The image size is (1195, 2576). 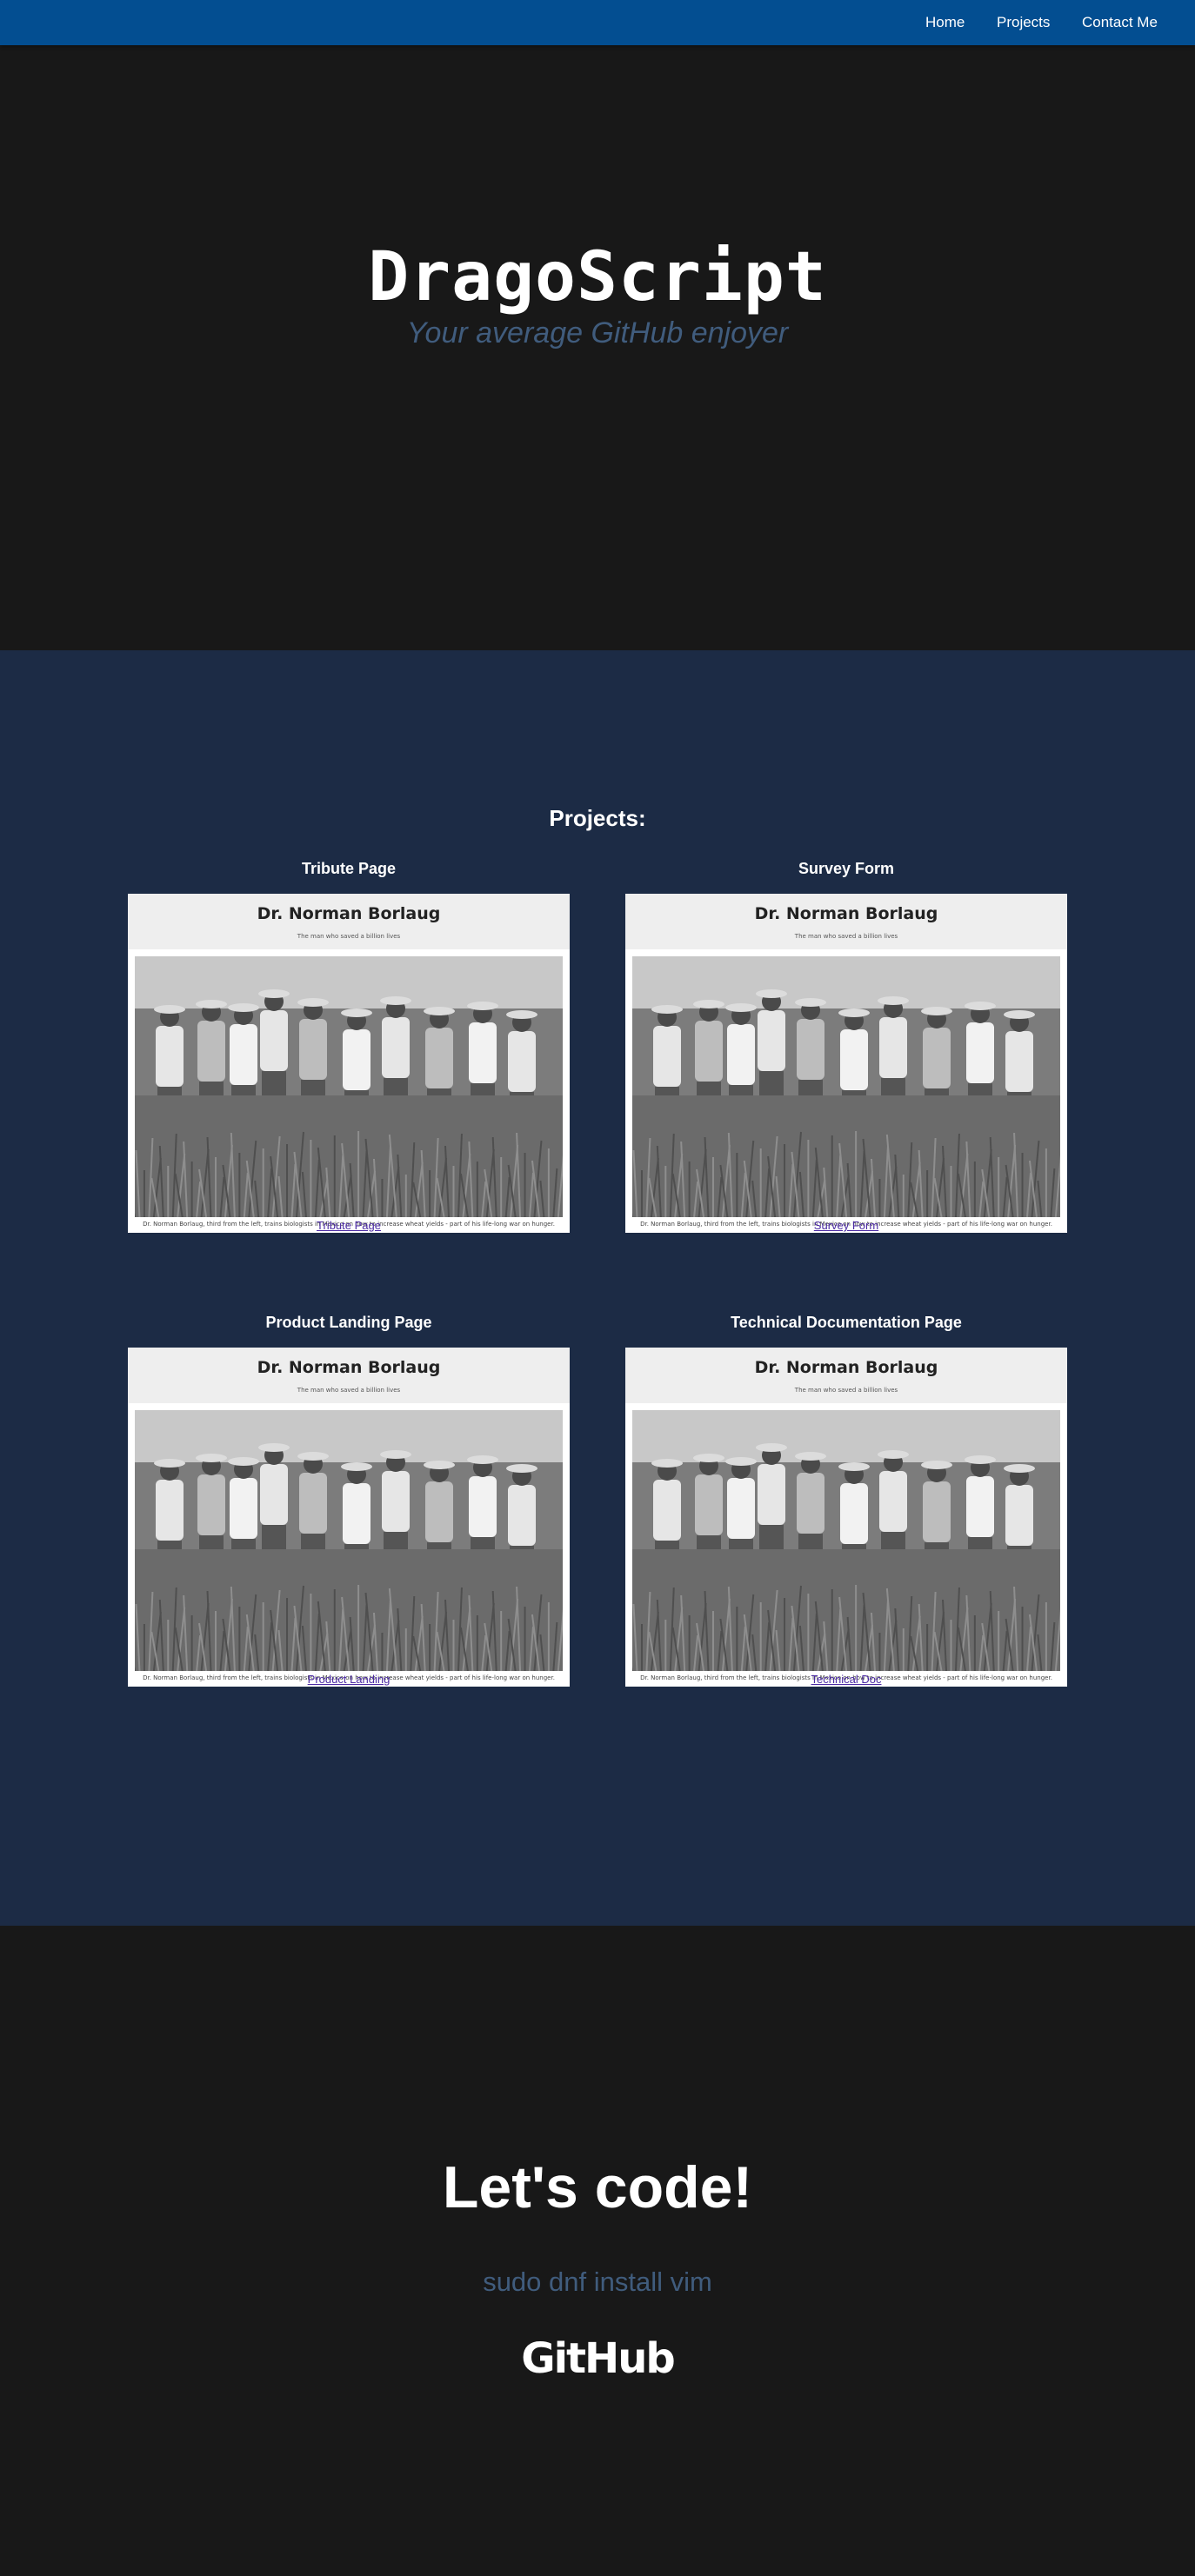 I want to click on github-link: GitHub, so click(x=597, y=2359).